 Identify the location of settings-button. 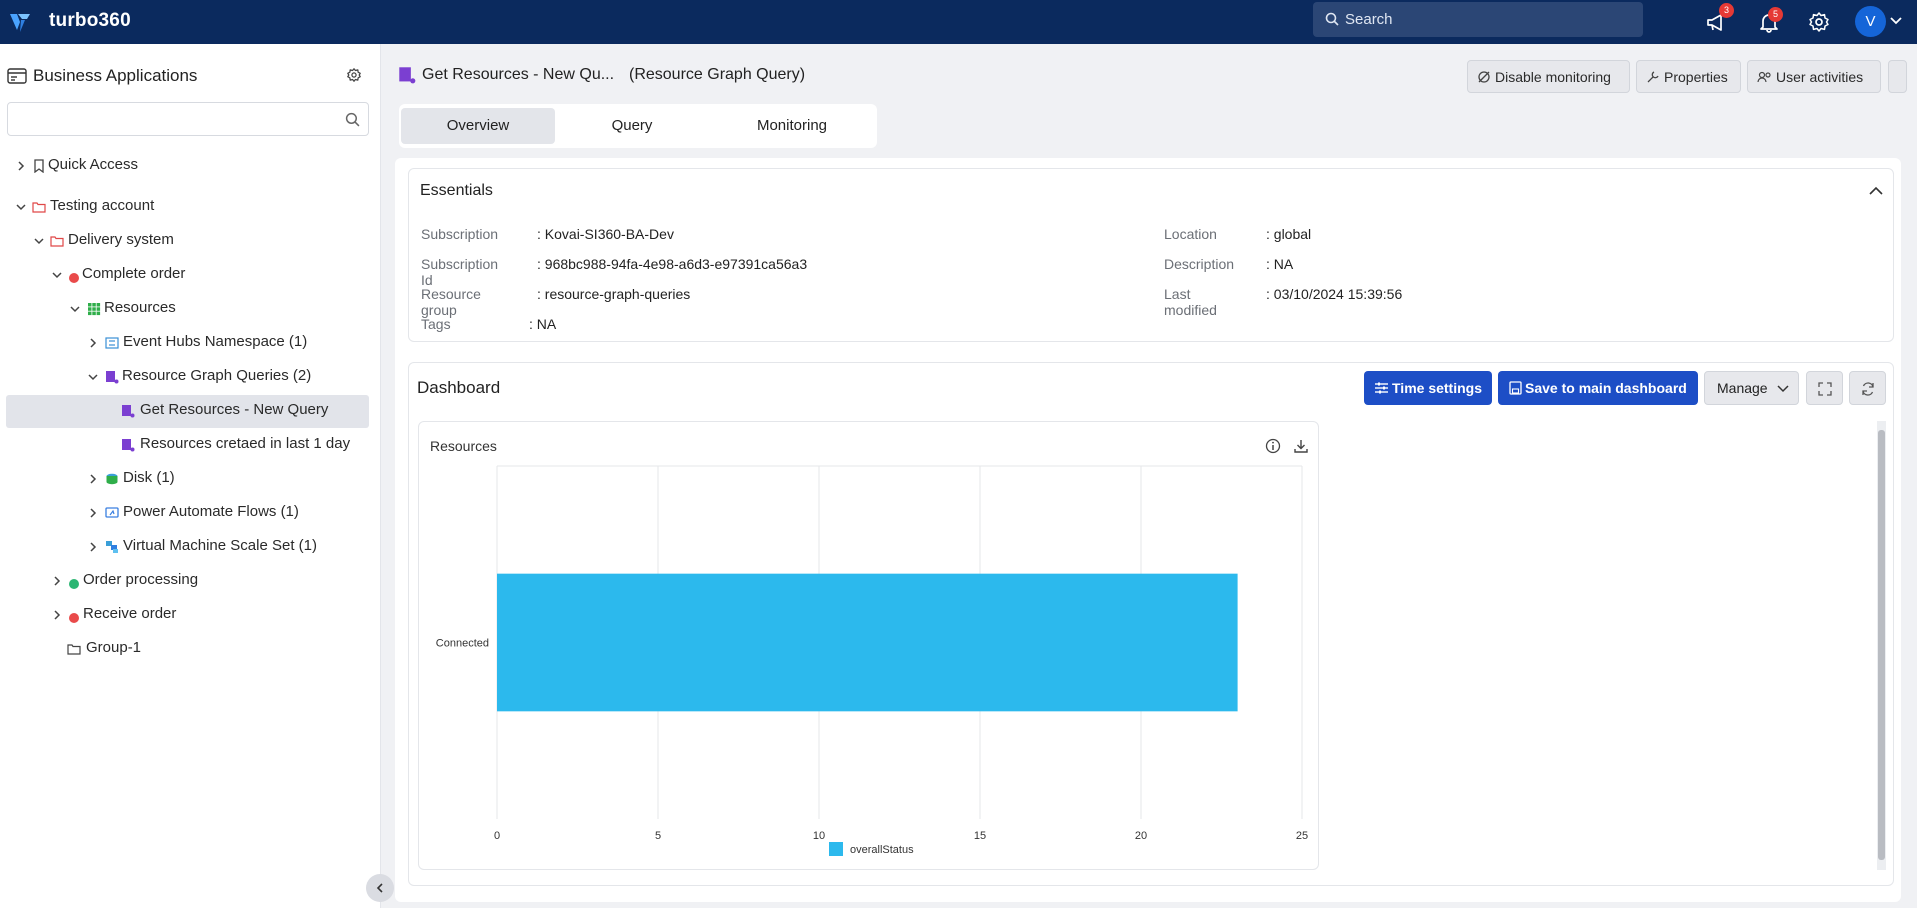
(1819, 22).